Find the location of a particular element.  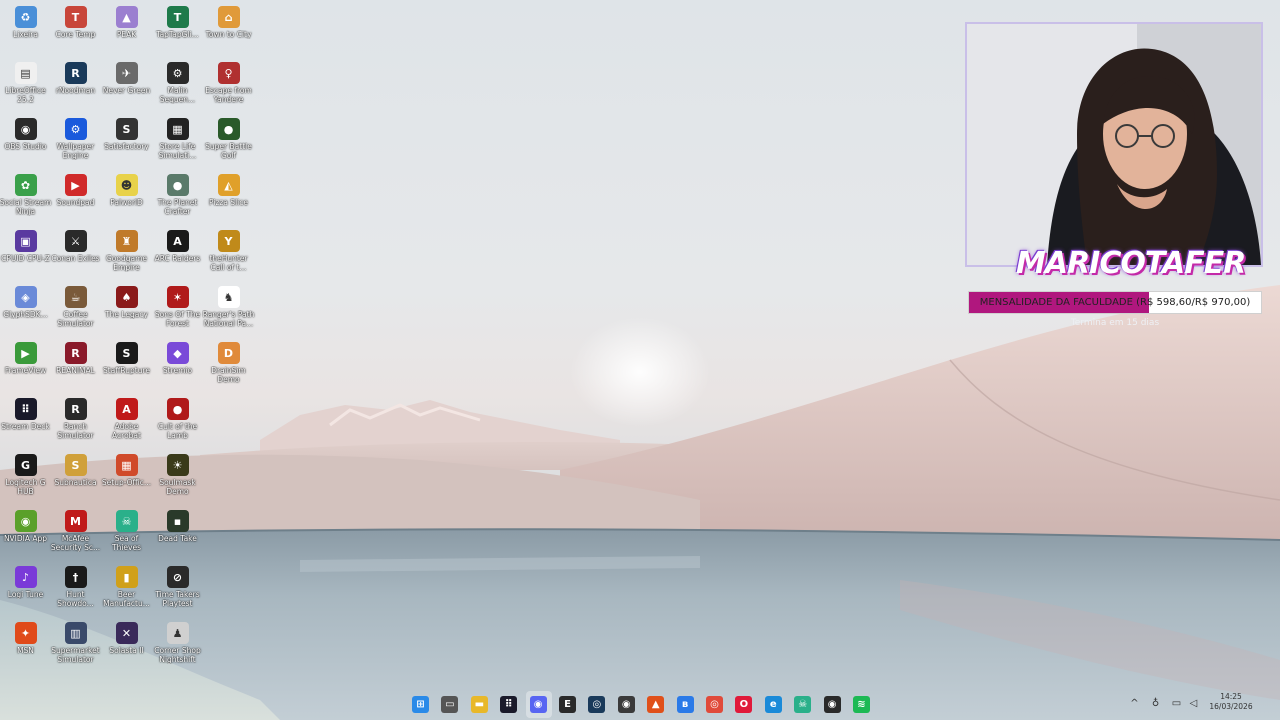

desktop-shortcut: ♟ Corner Shop Nightshift is located at coordinates (177, 646).